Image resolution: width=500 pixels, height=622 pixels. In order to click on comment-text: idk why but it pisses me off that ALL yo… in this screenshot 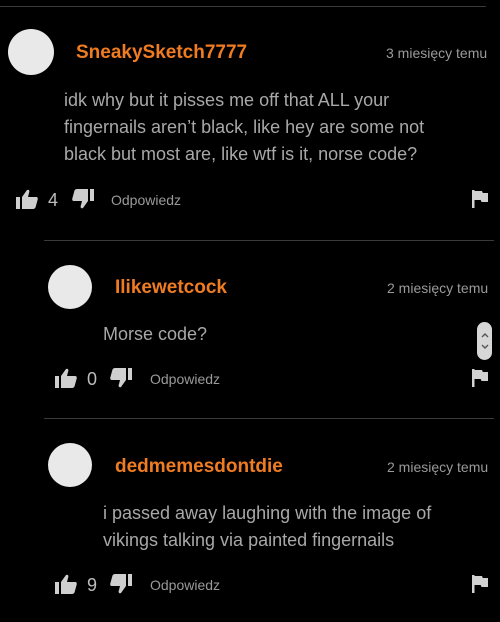, I will do `click(244, 127)`.